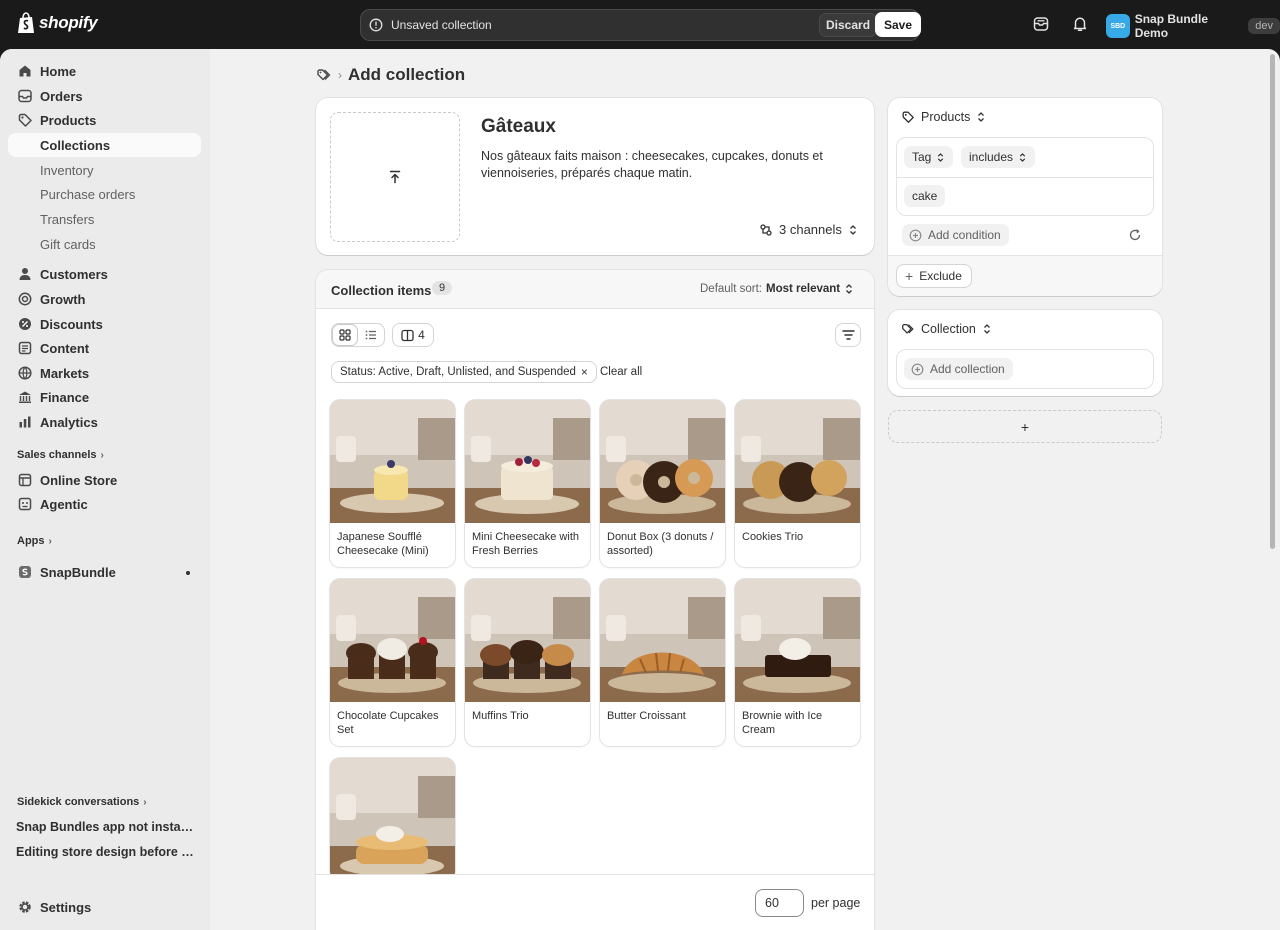 The image size is (1280, 930). I want to click on channels-selector: 3 channels, so click(808, 229).